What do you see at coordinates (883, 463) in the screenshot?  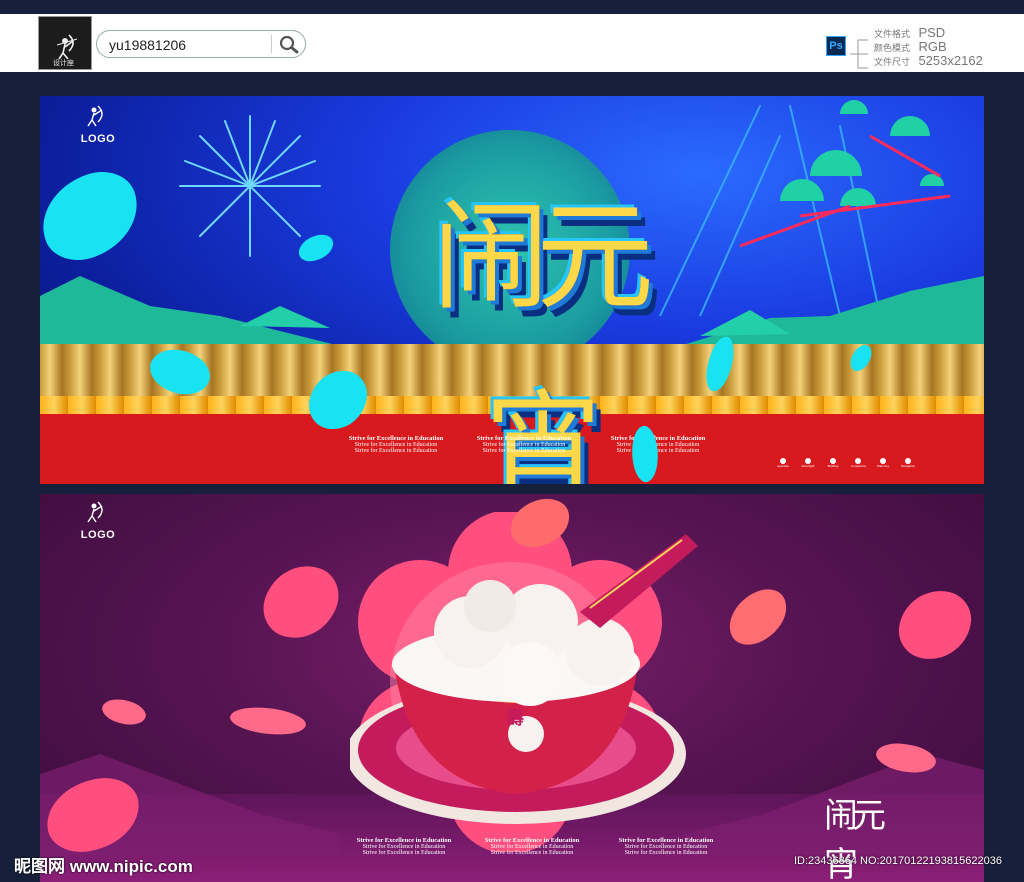 I see `feature-icon: Planning` at bounding box center [883, 463].